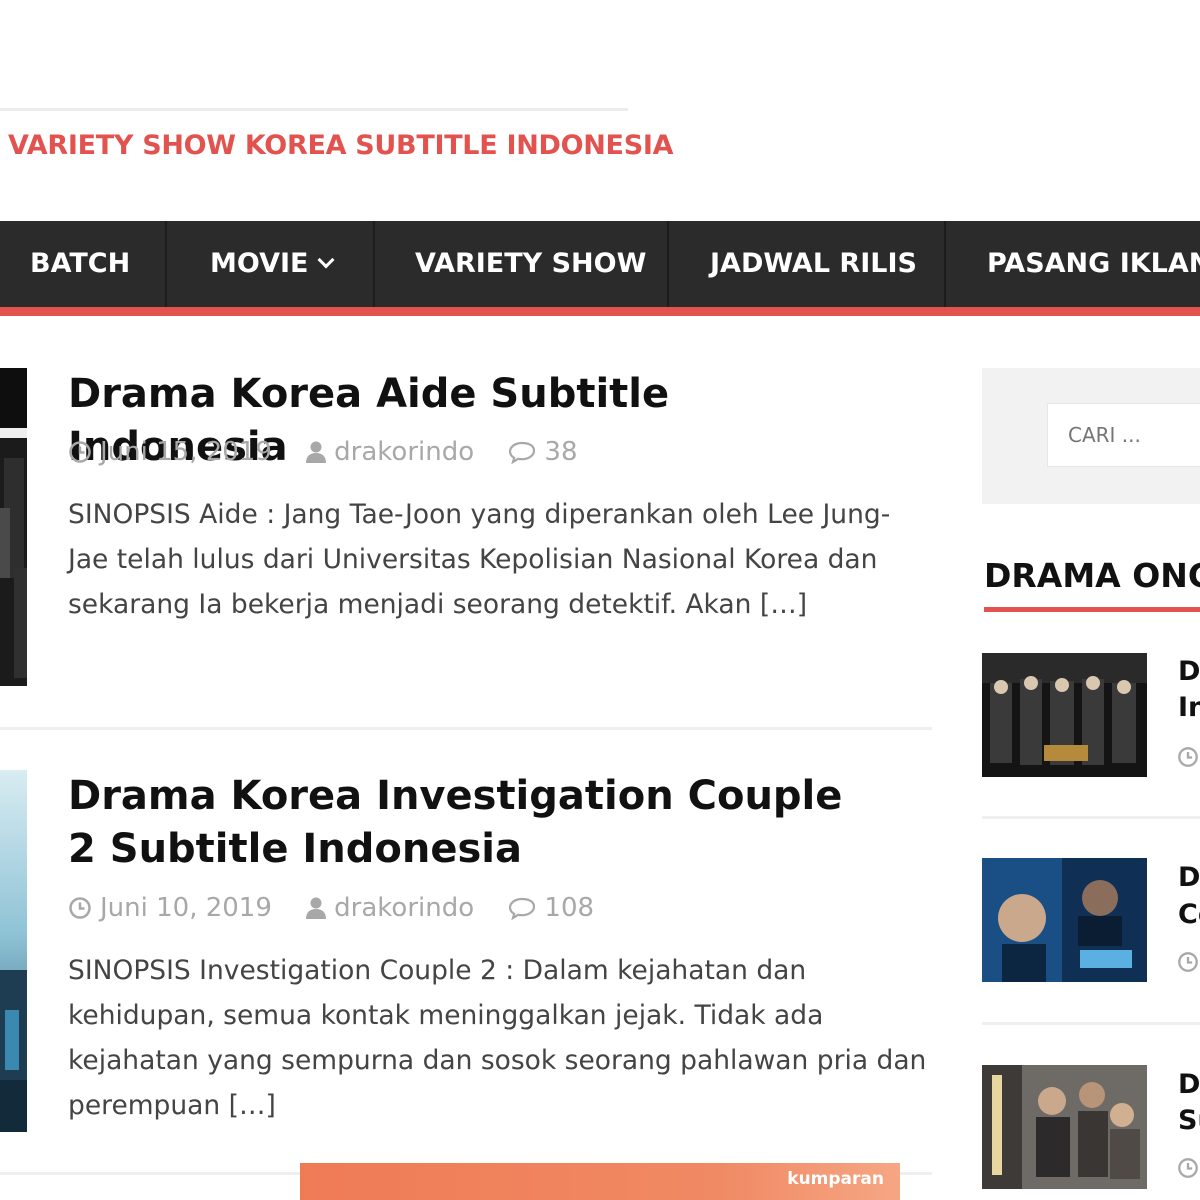 This screenshot has height=1200, width=1200. What do you see at coordinates (543, 452) in the screenshot?
I see `post-comments: 38` at bounding box center [543, 452].